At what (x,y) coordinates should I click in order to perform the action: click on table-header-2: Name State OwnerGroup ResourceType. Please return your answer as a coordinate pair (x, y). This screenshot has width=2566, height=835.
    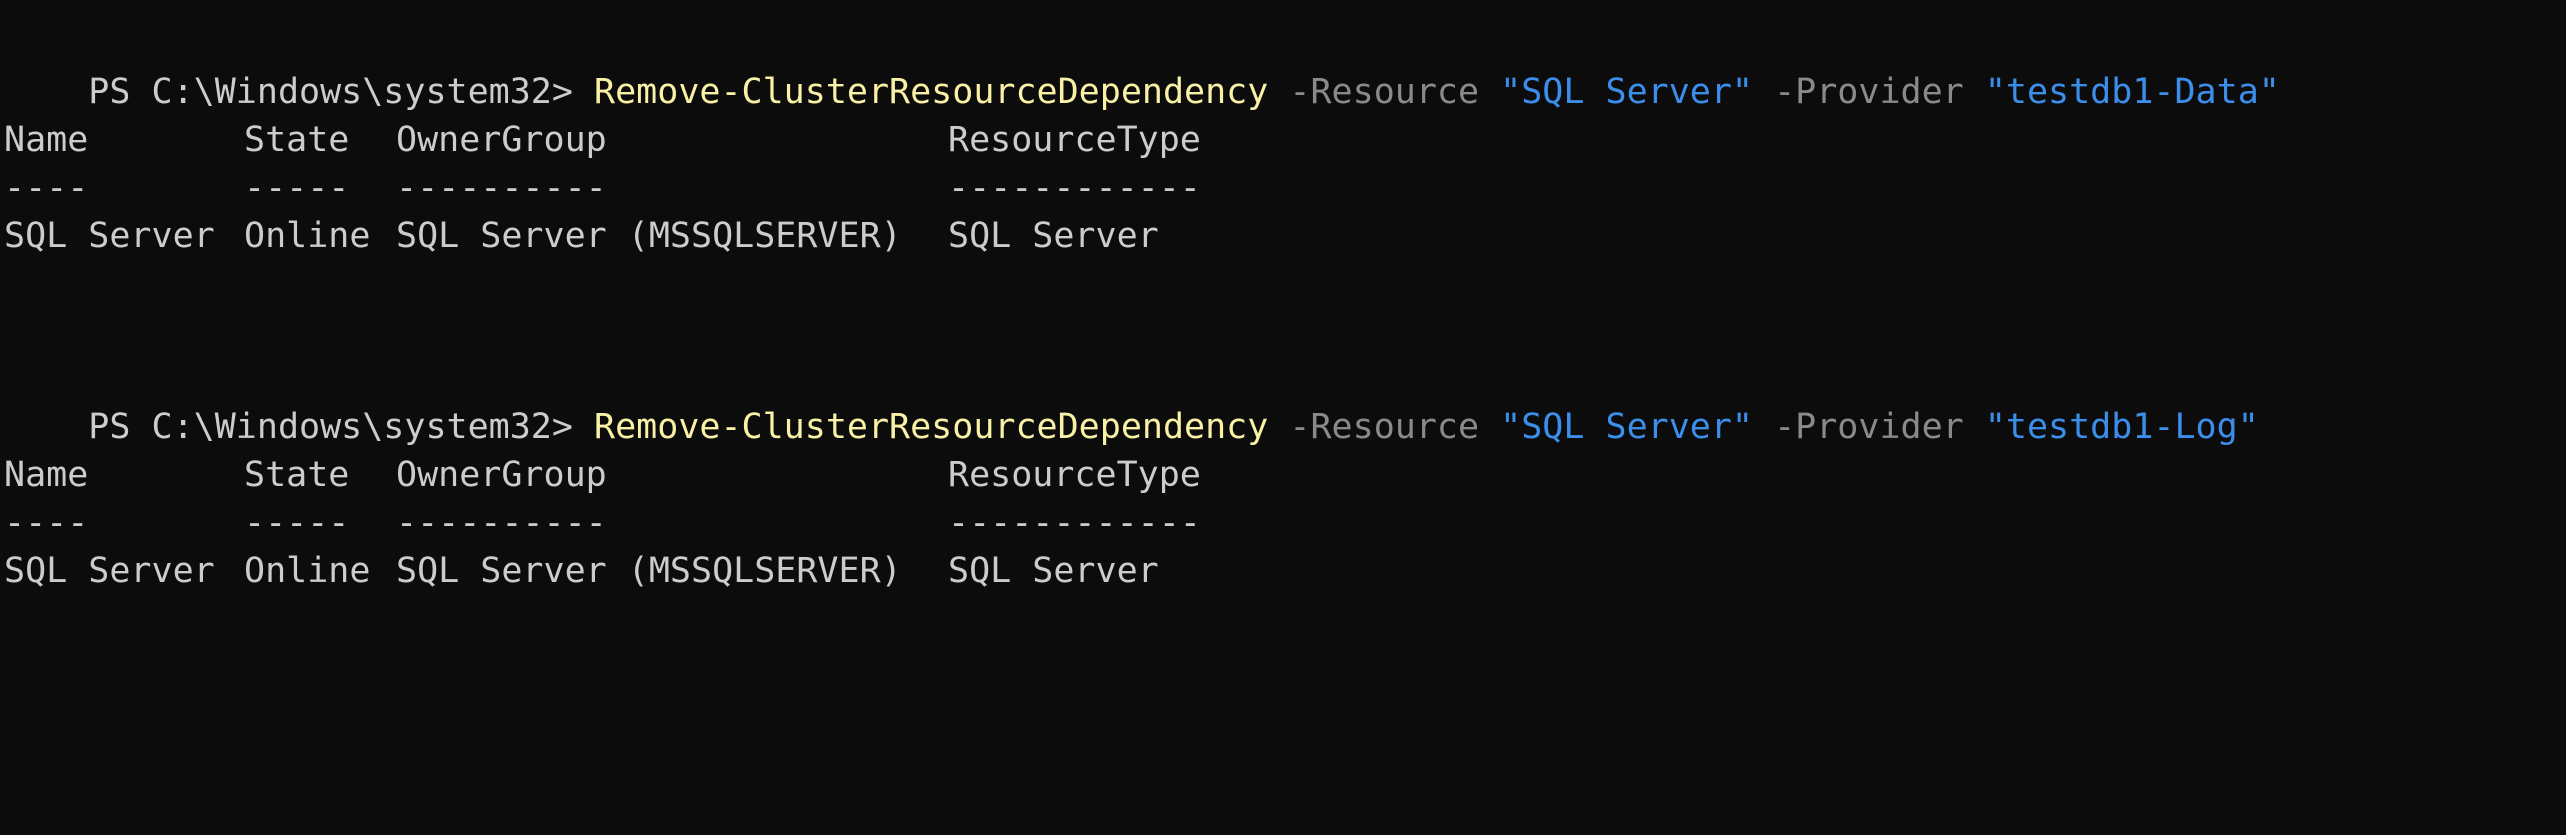
    Looking at the image, I should click on (704, 475).